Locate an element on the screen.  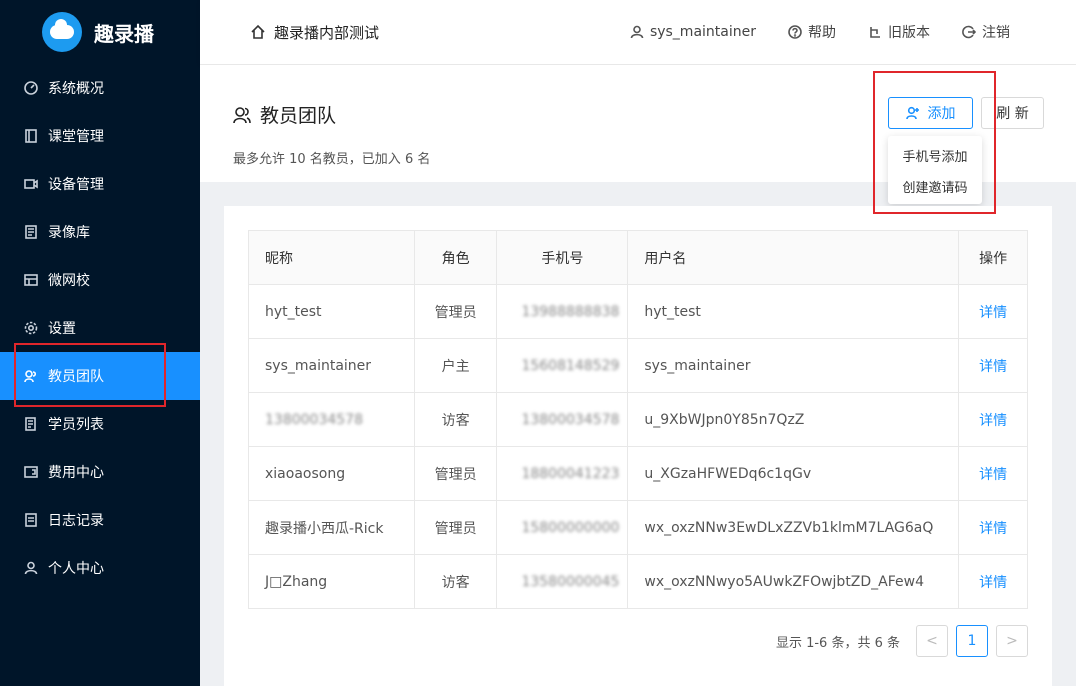
old-version-label: 旧版本 is located at coordinates (909, 33).